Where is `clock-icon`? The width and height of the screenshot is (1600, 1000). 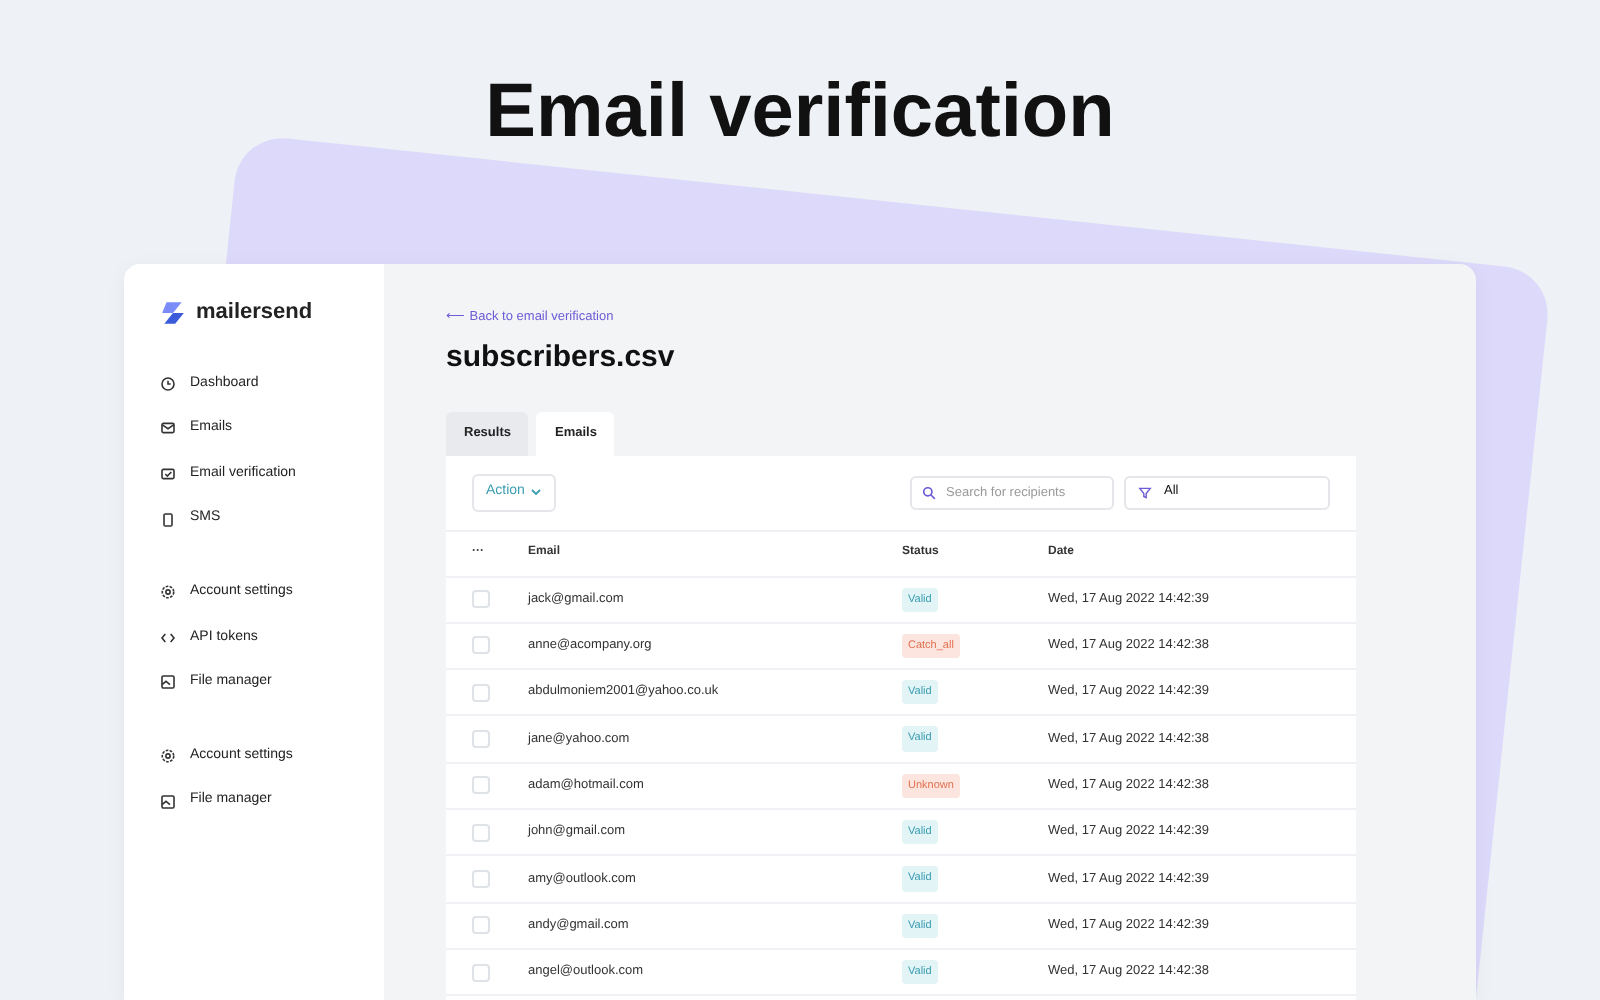 clock-icon is located at coordinates (168, 383).